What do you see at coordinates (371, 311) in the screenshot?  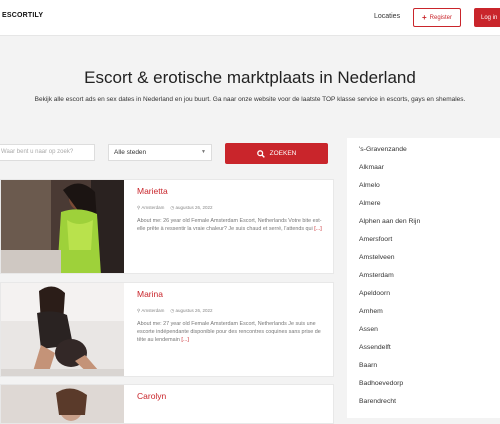 I see `sidebar-city-link: Arnhem` at bounding box center [371, 311].